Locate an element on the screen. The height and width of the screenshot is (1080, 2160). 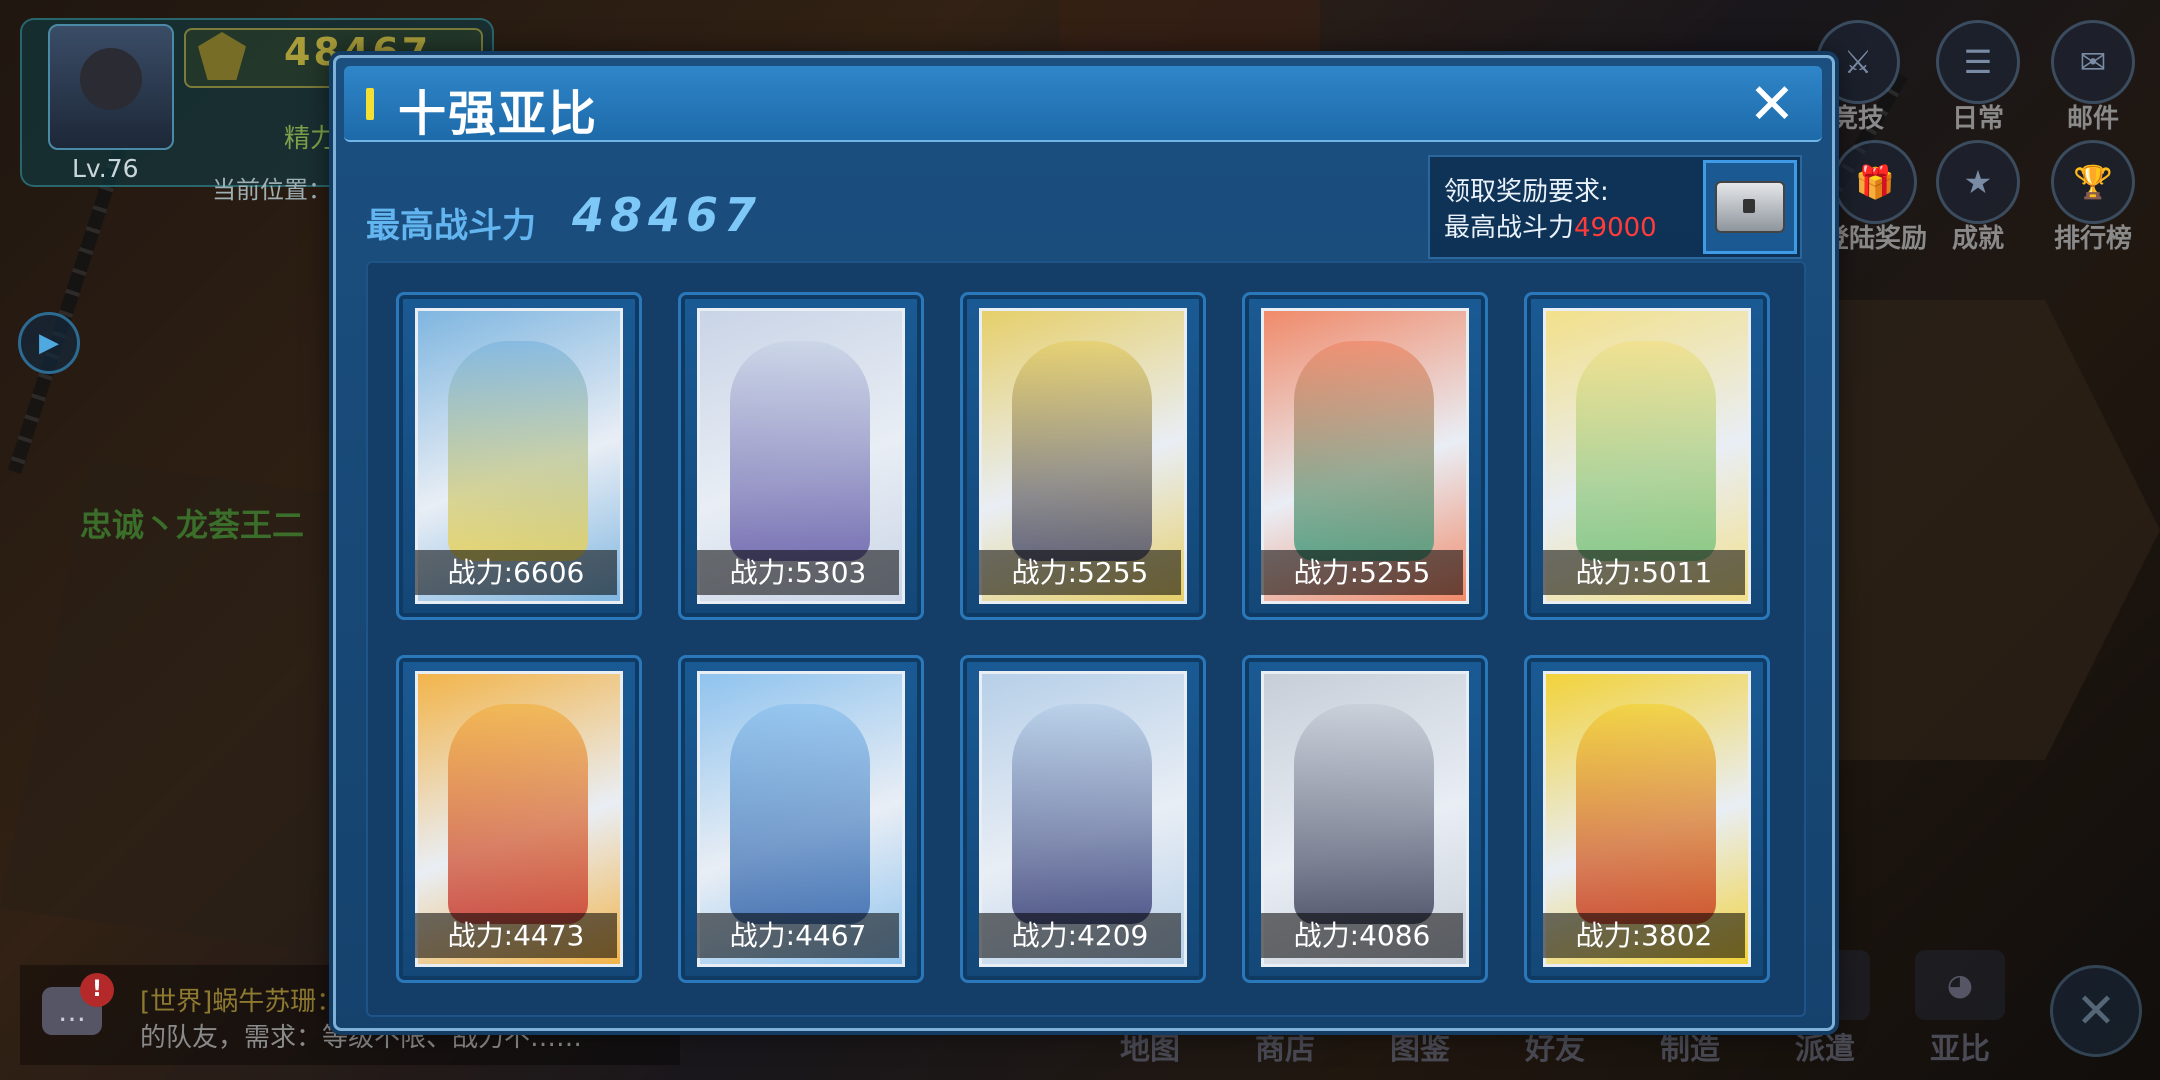
bottom-menu-yabi: ◕ 亚比 is located at coordinates (1960, 1009).